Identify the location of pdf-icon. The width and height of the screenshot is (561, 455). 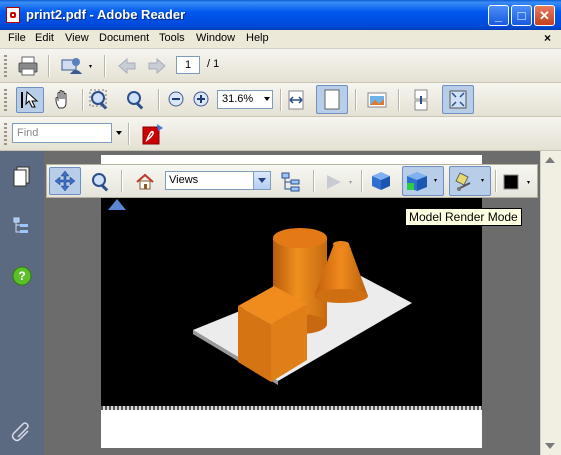
(13, 15).